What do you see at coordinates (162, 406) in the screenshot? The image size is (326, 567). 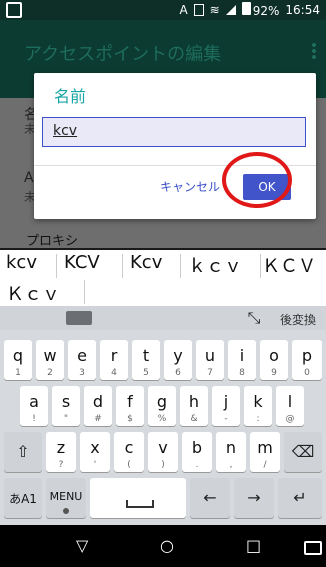 I see `key-g: g%` at bounding box center [162, 406].